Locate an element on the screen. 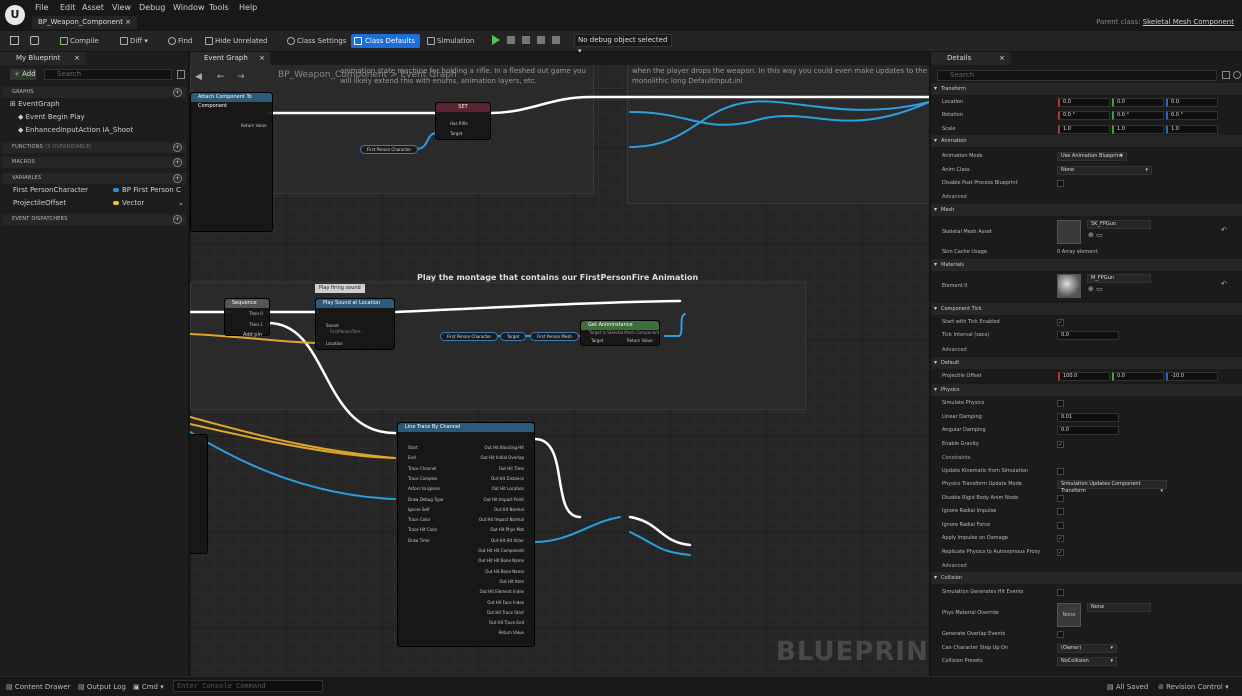  menu-edit: Edit is located at coordinates (68, 7).